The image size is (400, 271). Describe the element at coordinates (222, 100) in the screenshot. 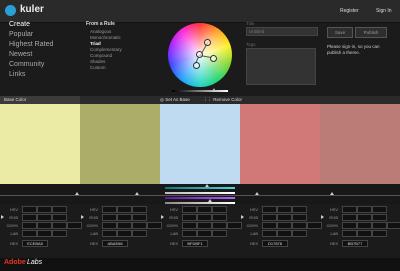

I see `remove-color-button: ⋮⋮ Remove Color` at that location.